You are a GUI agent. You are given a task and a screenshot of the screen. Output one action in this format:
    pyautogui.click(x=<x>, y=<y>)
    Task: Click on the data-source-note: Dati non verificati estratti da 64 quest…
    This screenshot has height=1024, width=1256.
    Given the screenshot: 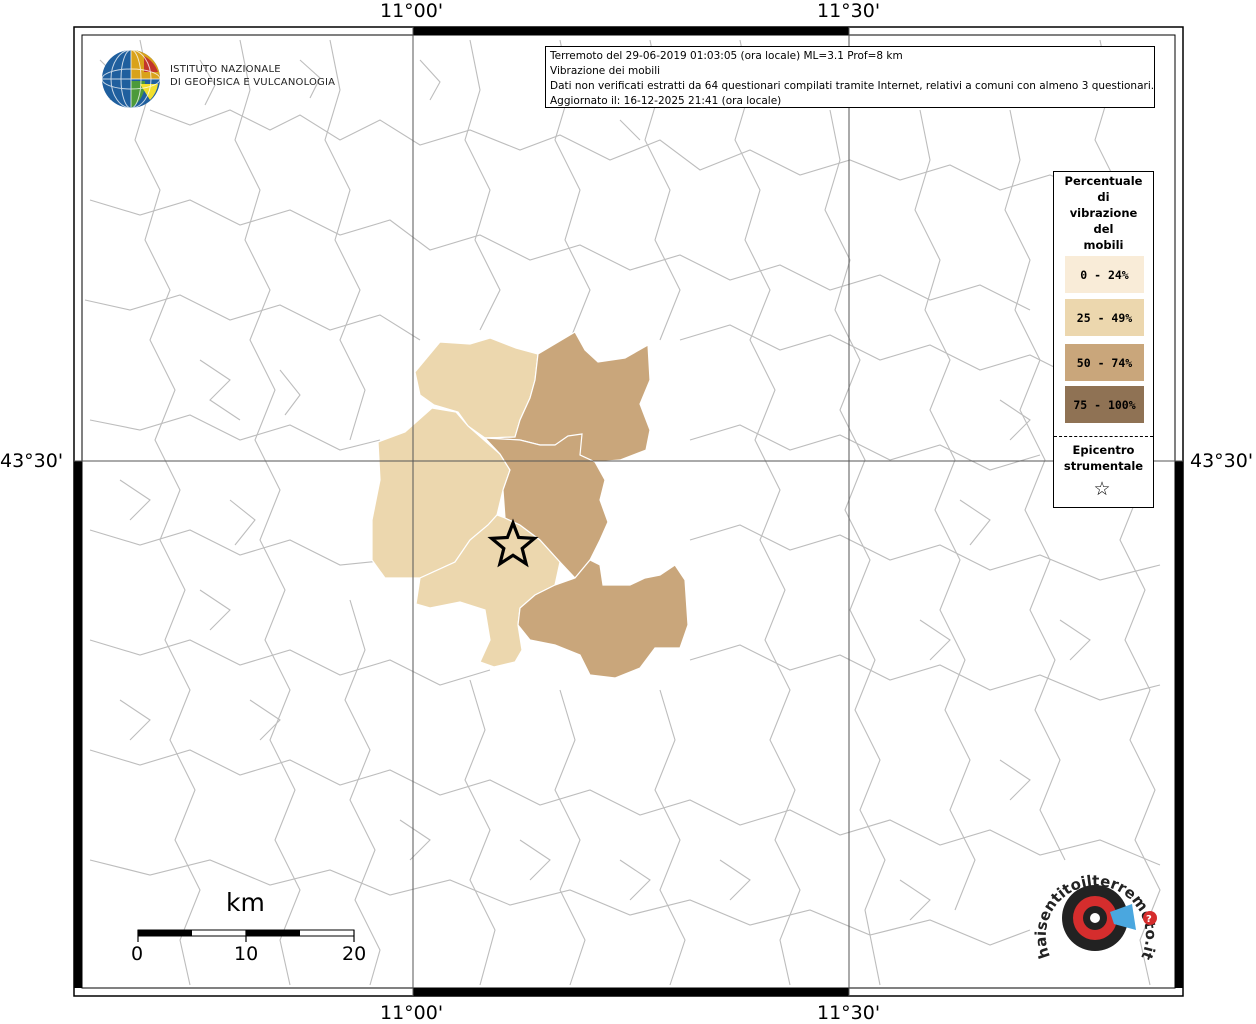 What is the action you would take?
    pyautogui.click(x=852, y=86)
    